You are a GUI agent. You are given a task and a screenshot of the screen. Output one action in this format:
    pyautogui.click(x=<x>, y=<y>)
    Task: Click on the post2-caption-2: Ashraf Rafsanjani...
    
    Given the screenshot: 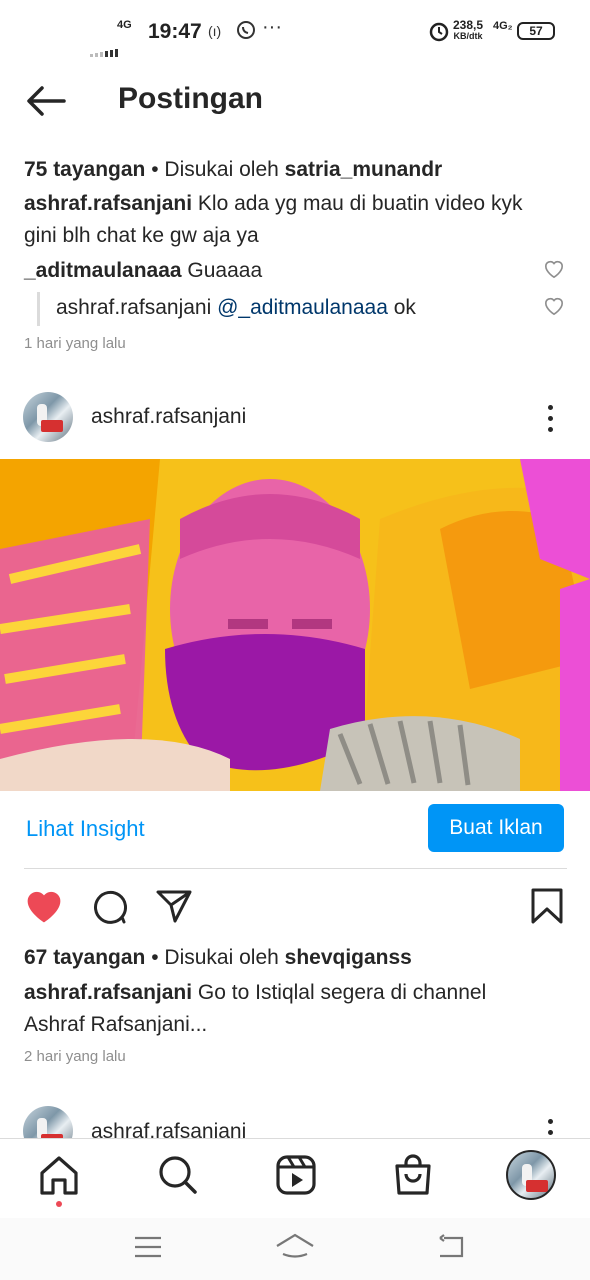 What is the action you would take?
    pyautogui.click(x=115, y=1025)
    